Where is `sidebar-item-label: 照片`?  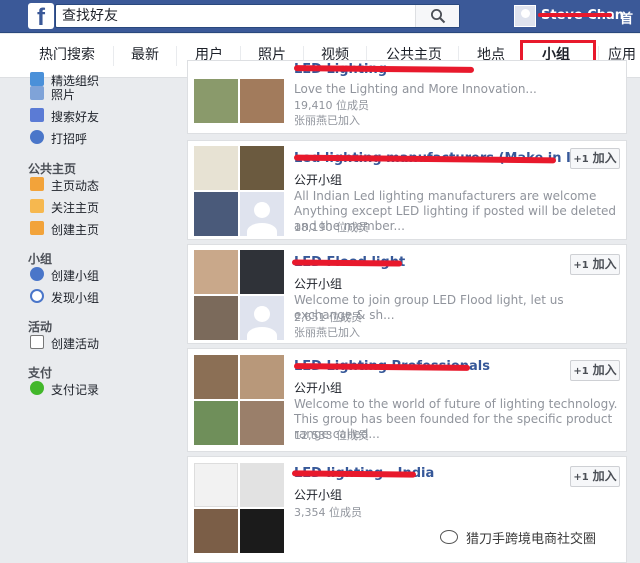
sidebar-item-label: 照片 is located at coordinates (63, 95).